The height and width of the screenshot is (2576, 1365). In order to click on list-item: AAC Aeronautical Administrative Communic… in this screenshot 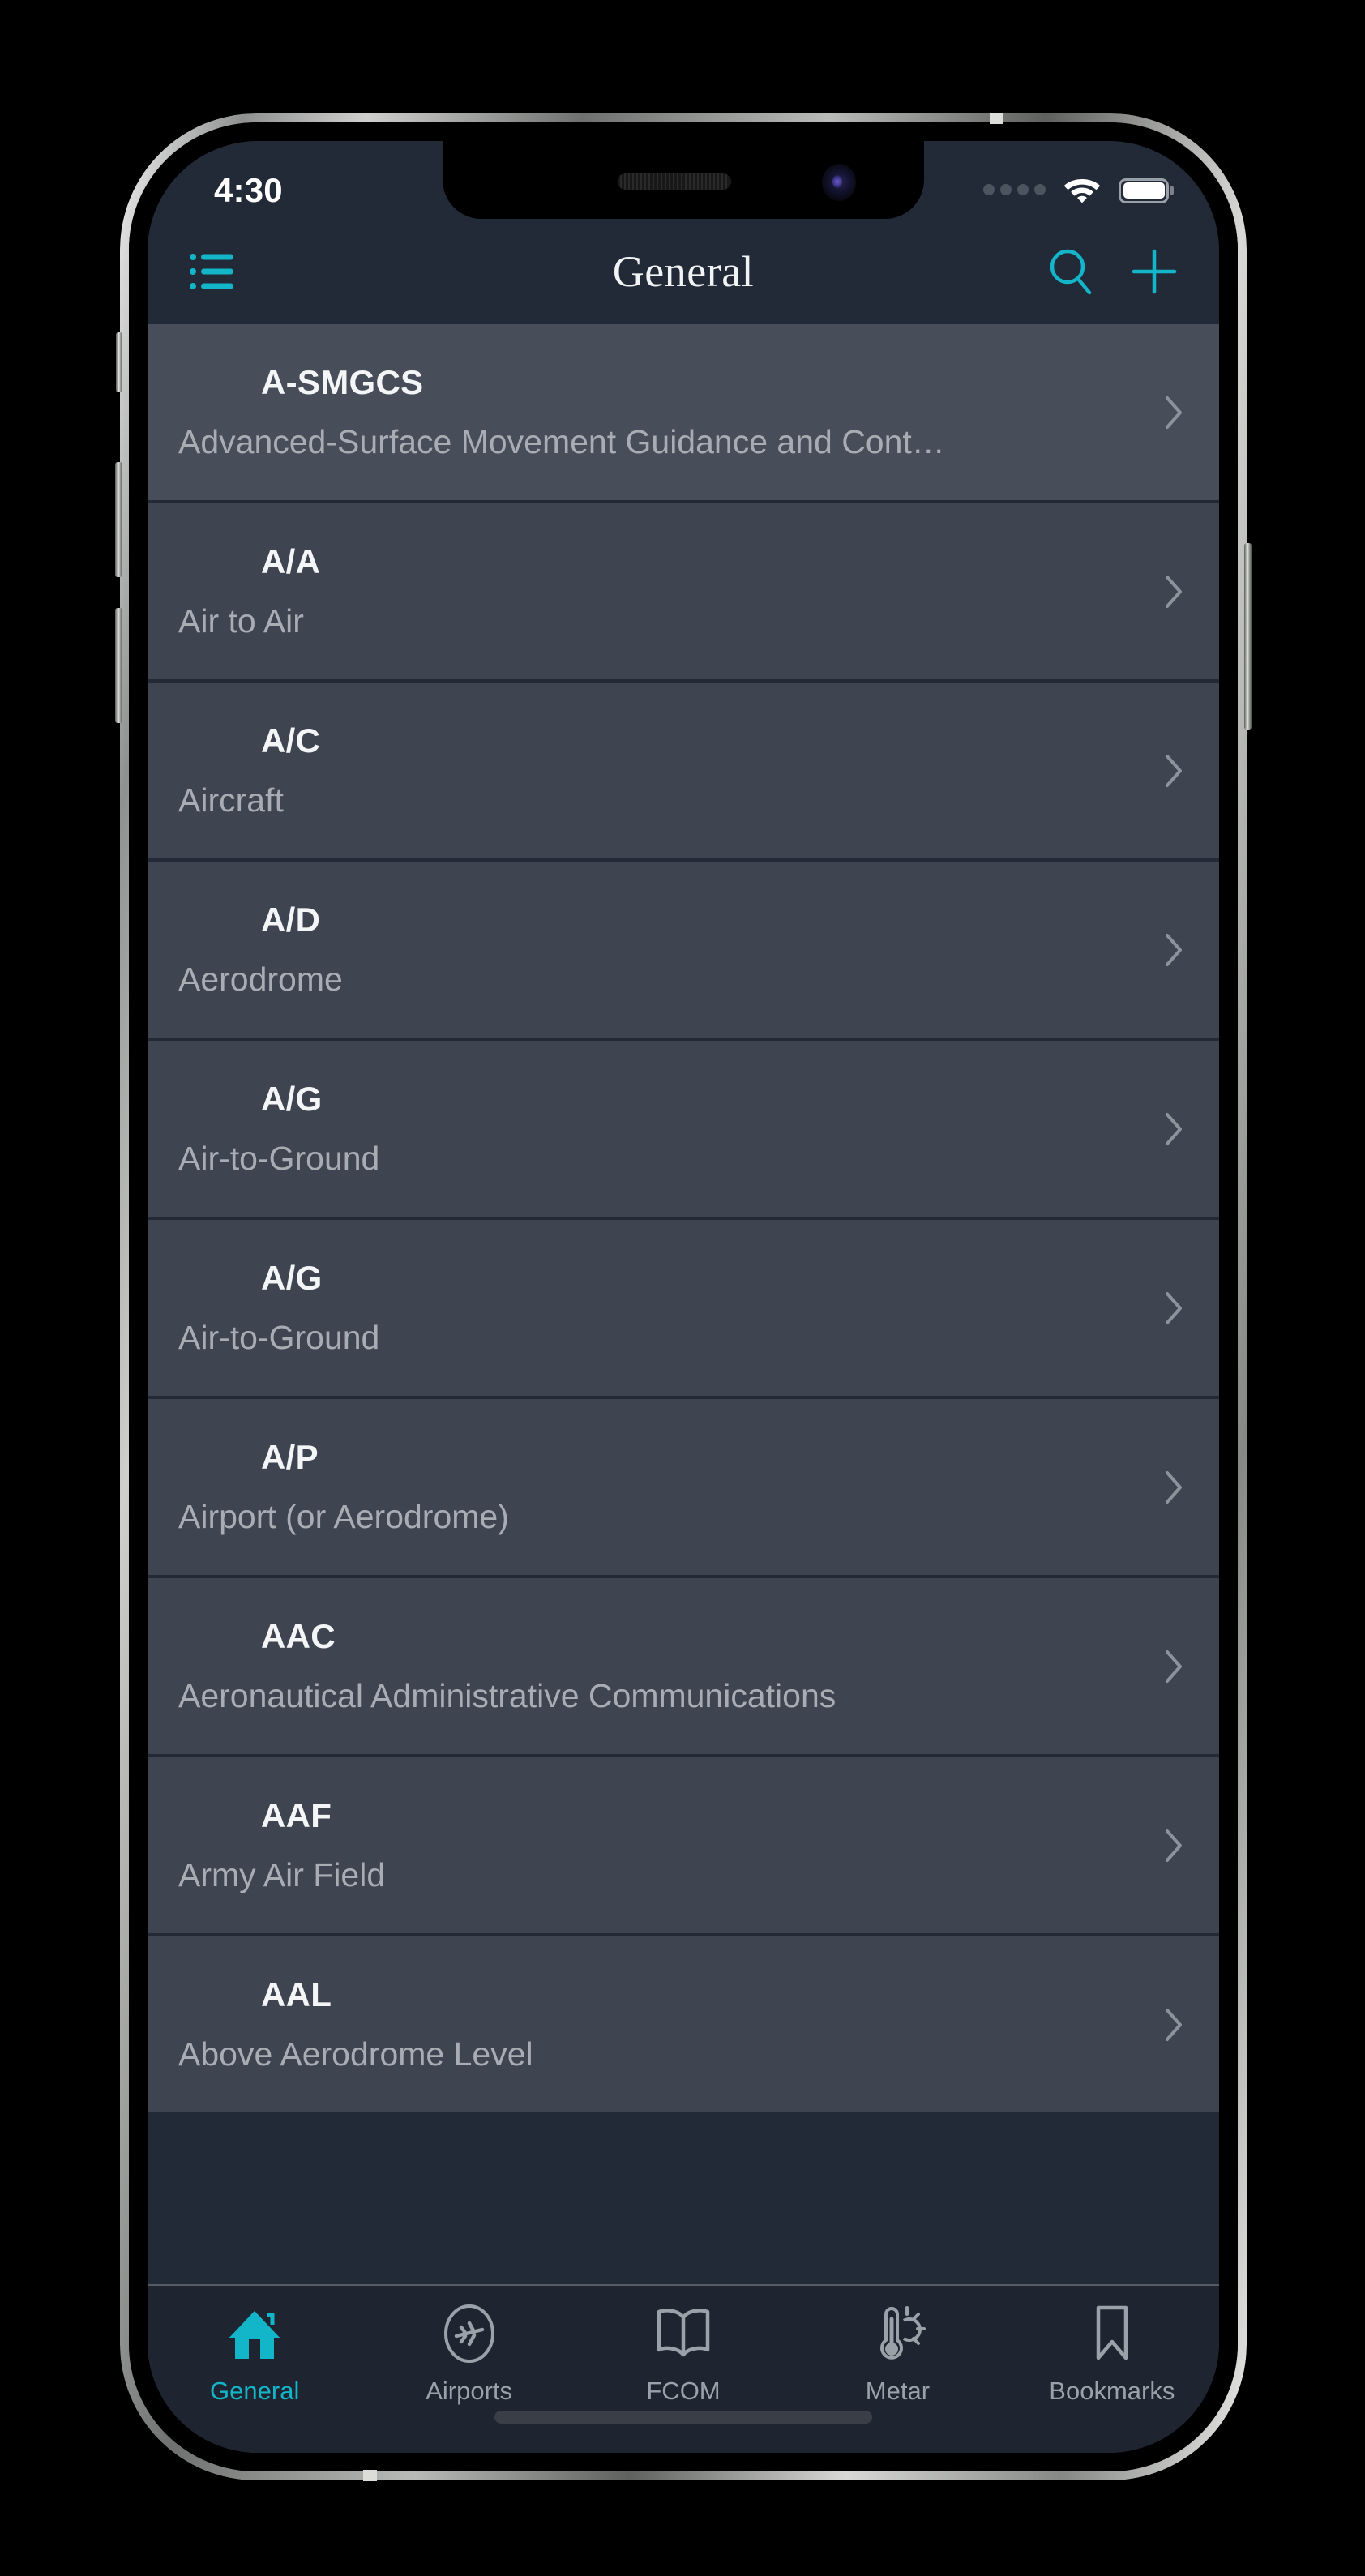, I will do `click(683, 1667)`.